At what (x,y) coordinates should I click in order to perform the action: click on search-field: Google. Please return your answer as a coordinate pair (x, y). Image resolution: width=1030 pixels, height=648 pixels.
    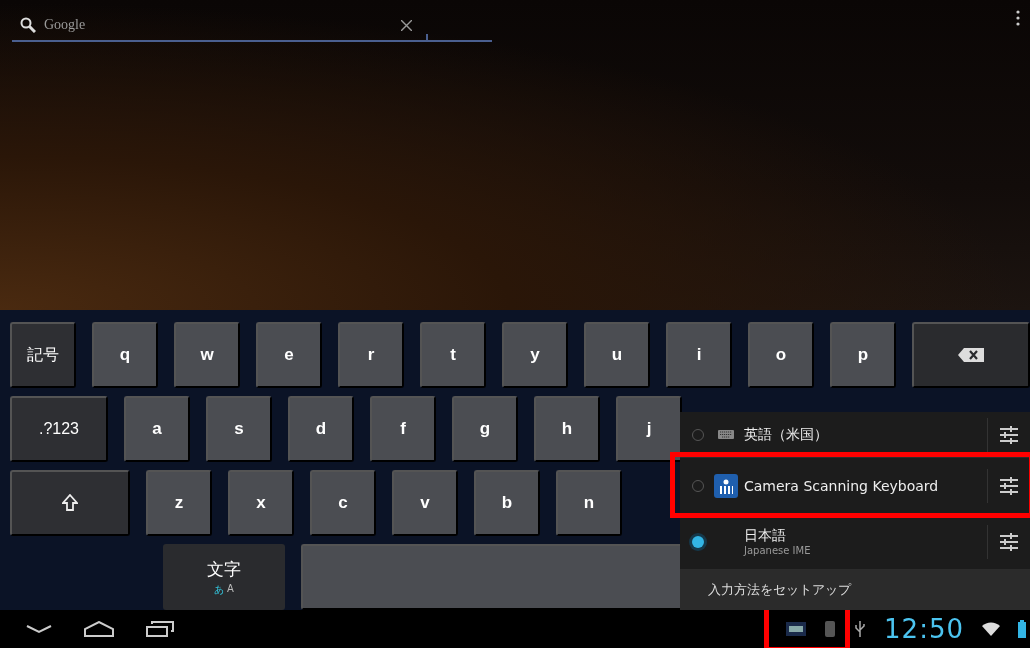
    Looking at the image, I should click on (214, 25).